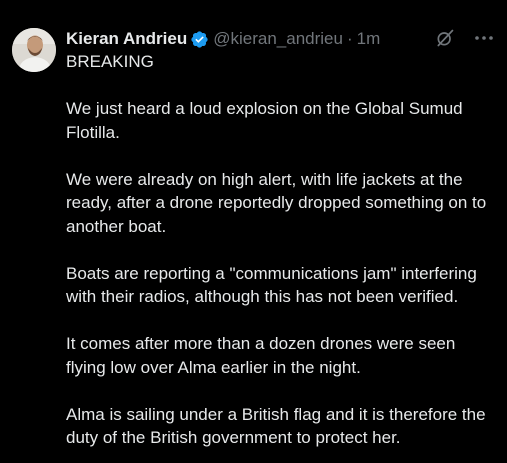  I want to click on tweet-header: Kieran Andrieu @kieran_andrieu · 1m, so click(280, 39).